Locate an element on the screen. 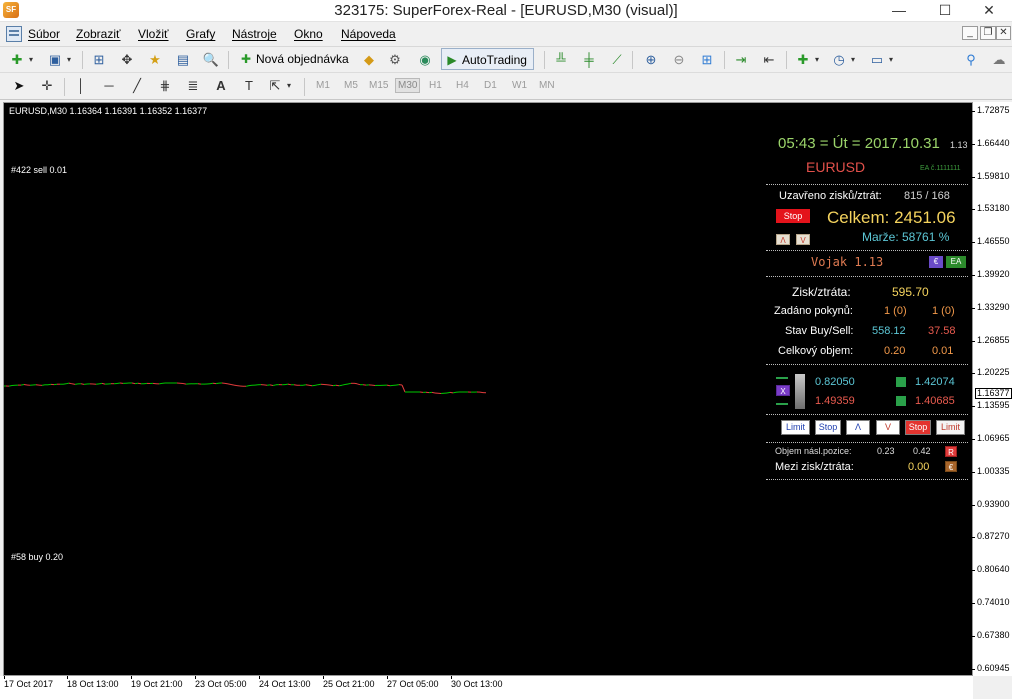 This screenshot has height=699, width=1012. timeframe-mn: MN is located at coordinates (547, 85).